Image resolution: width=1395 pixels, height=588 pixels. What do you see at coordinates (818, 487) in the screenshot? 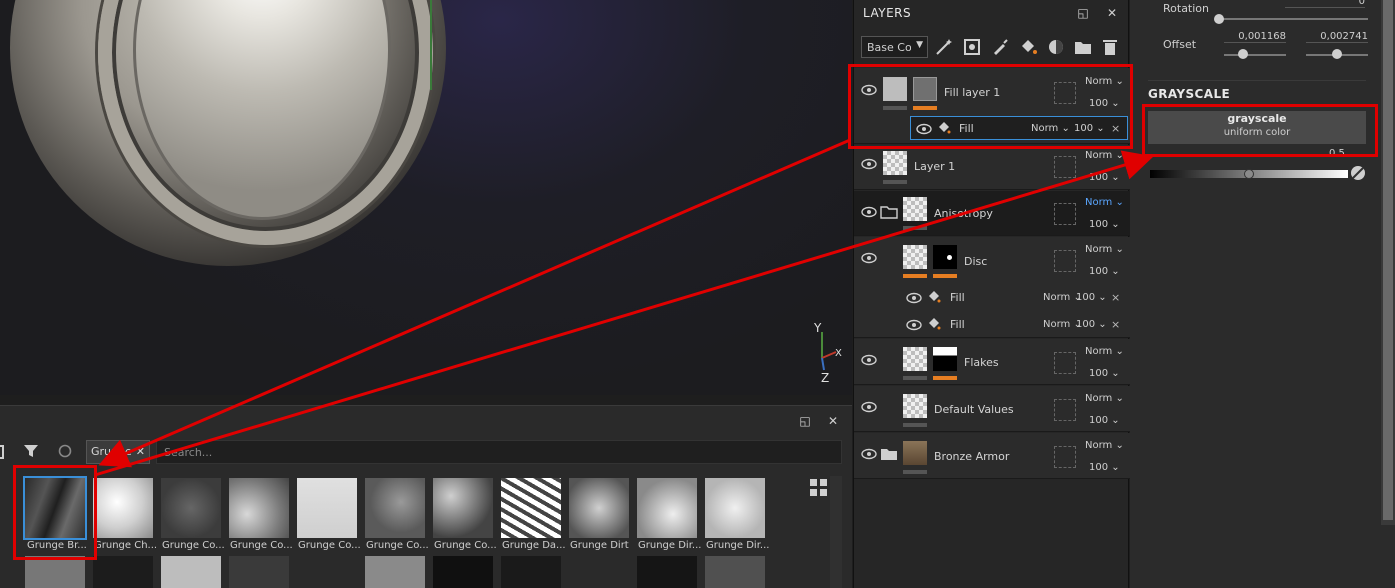
I see `grid-view-icon` at bounding box center [818, 487].